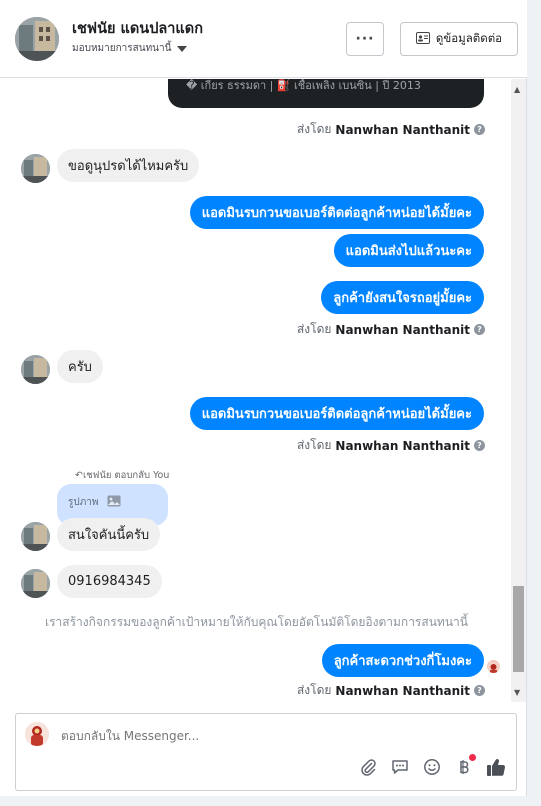 This screenshot has width=541, height=806. What do you see at coordinates (472, 757) in the screenshot?
I see `notification-dot` at bounding box center [472, 757].